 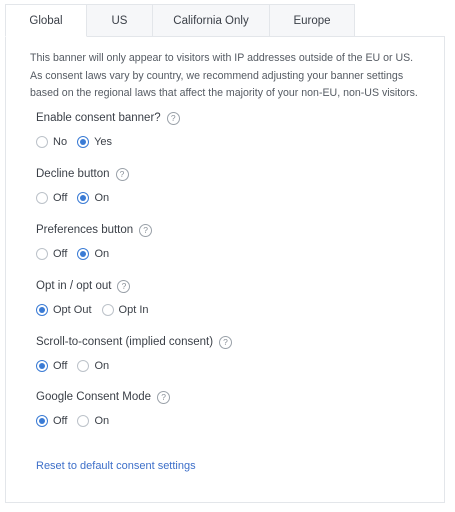 I want to click on setting-enable-consent-banner: Enable consent banner? ? No Yes, so click(x=108, y=130).